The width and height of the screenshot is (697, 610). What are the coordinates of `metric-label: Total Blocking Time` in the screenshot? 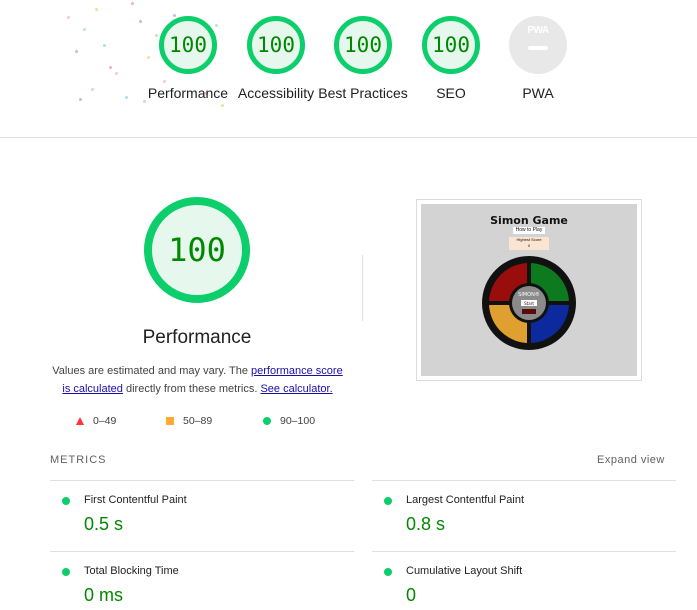 It's located at (131, 571).